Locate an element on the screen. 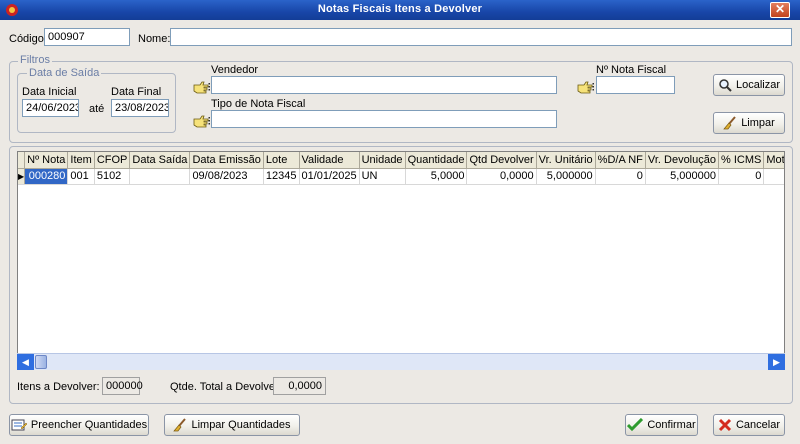 Image resolution: width=800 pixels, height=444 pixels. table-cell: 12345 is located at coordinates (281, 176).